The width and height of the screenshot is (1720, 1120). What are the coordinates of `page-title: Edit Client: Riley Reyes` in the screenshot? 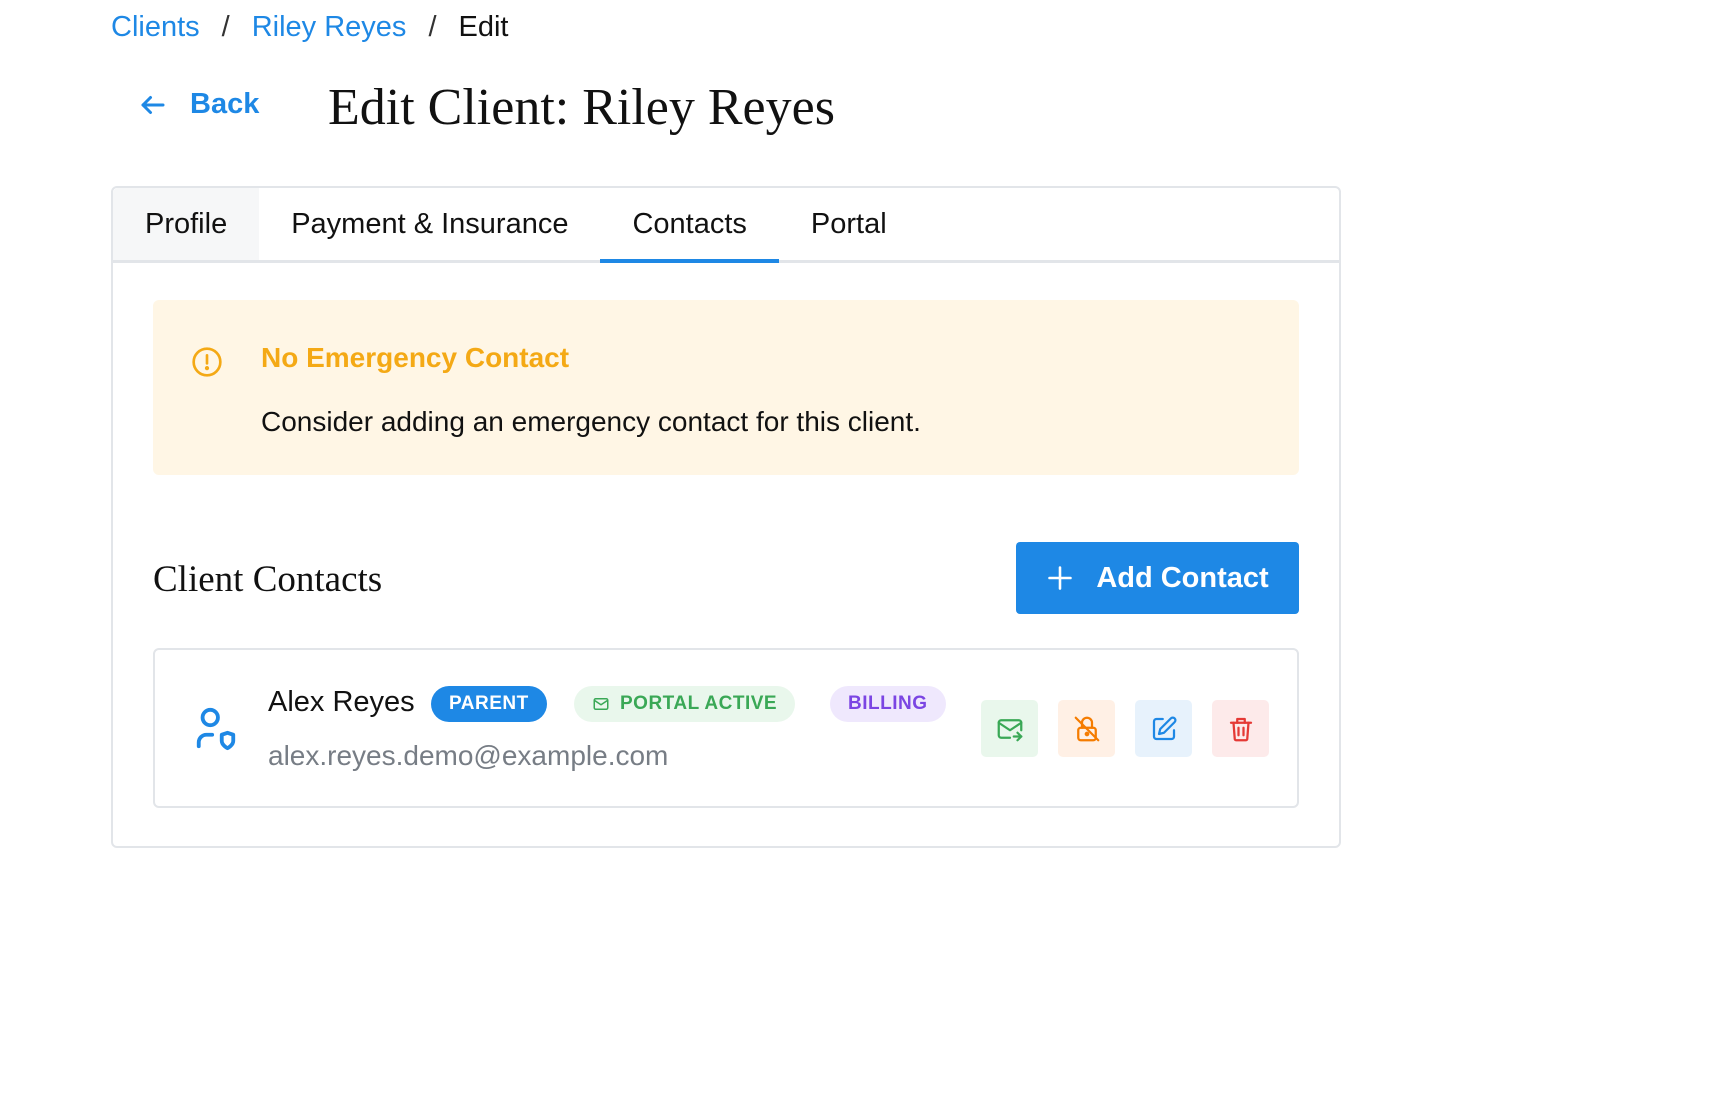 It's located at (581, 107).